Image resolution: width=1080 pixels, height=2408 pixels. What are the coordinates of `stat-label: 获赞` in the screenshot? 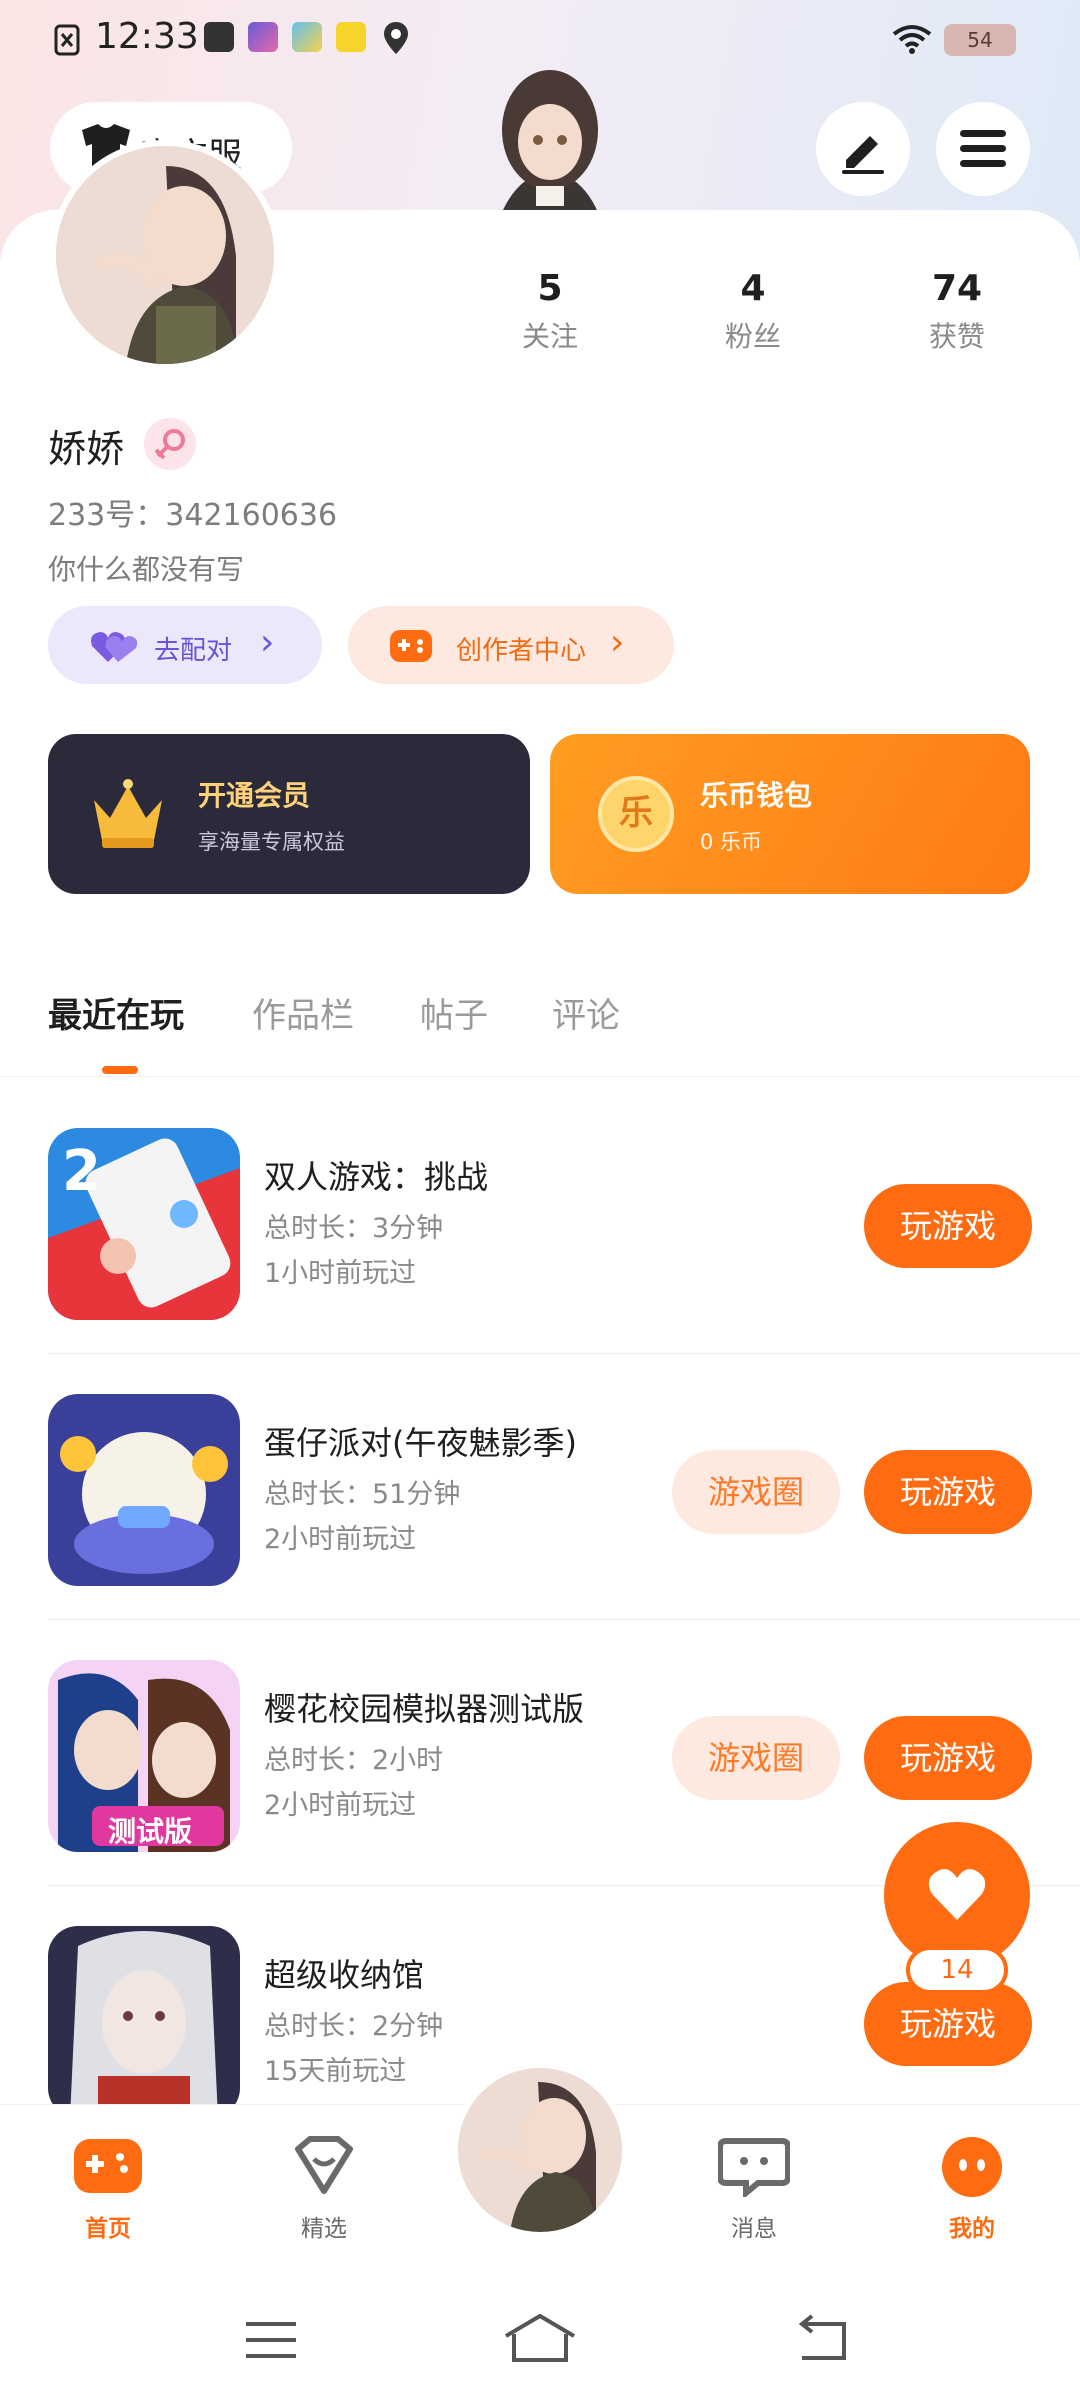 It's located at (956, 336).